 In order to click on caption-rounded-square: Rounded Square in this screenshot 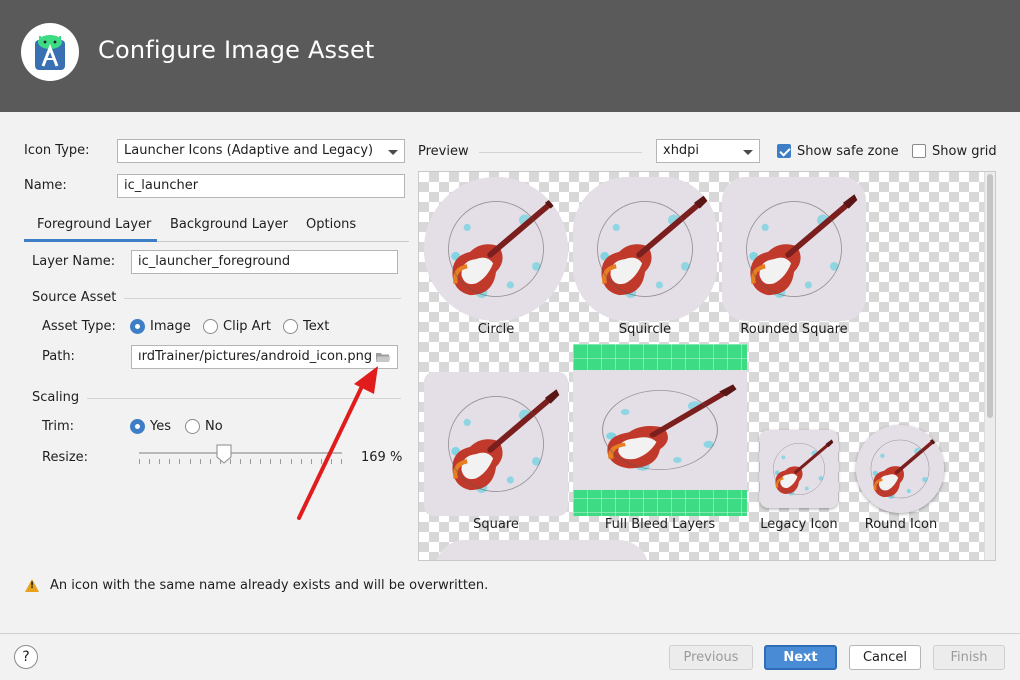, I will do `click(794, 329)`.